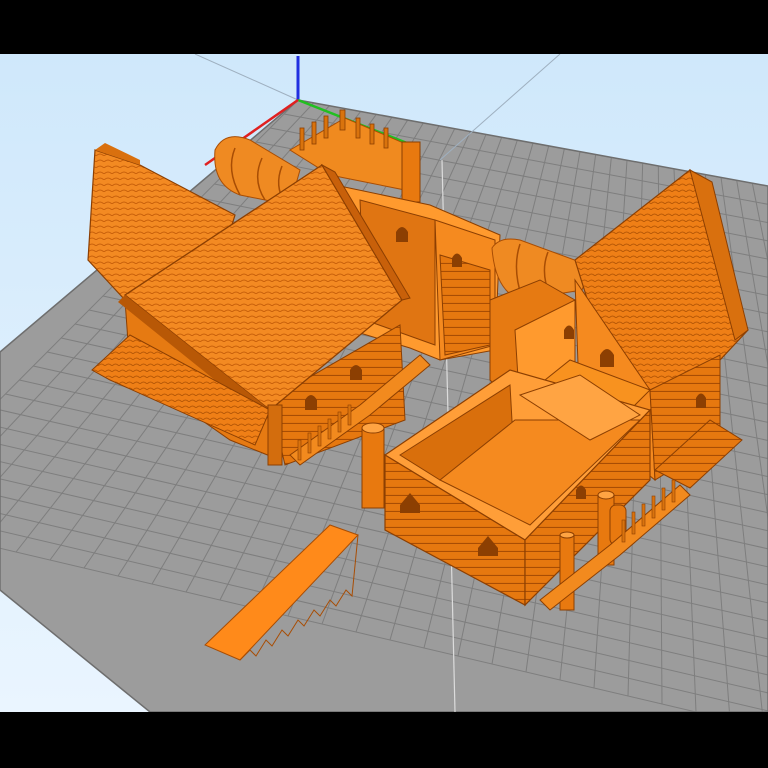  Describe the element at coordinates (384, 740) in the screenshot. I see `letterbox-bottom` at that location.